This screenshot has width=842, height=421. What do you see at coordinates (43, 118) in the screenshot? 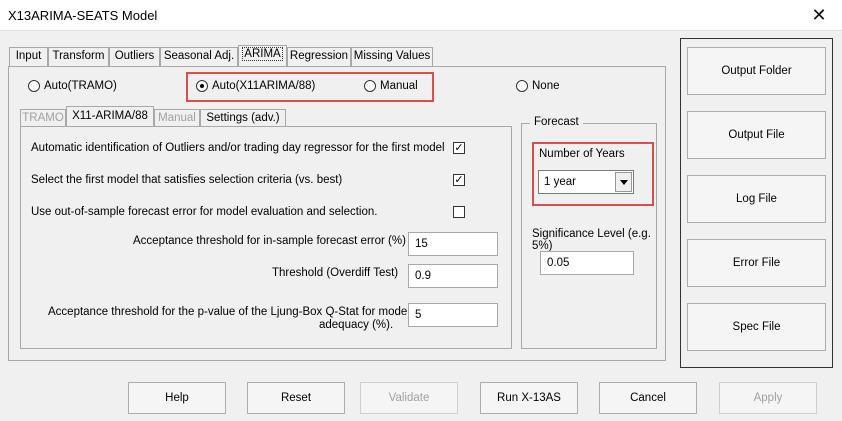
I see `subtab-tramo: TRAMO` at bounding box center [43, 118].